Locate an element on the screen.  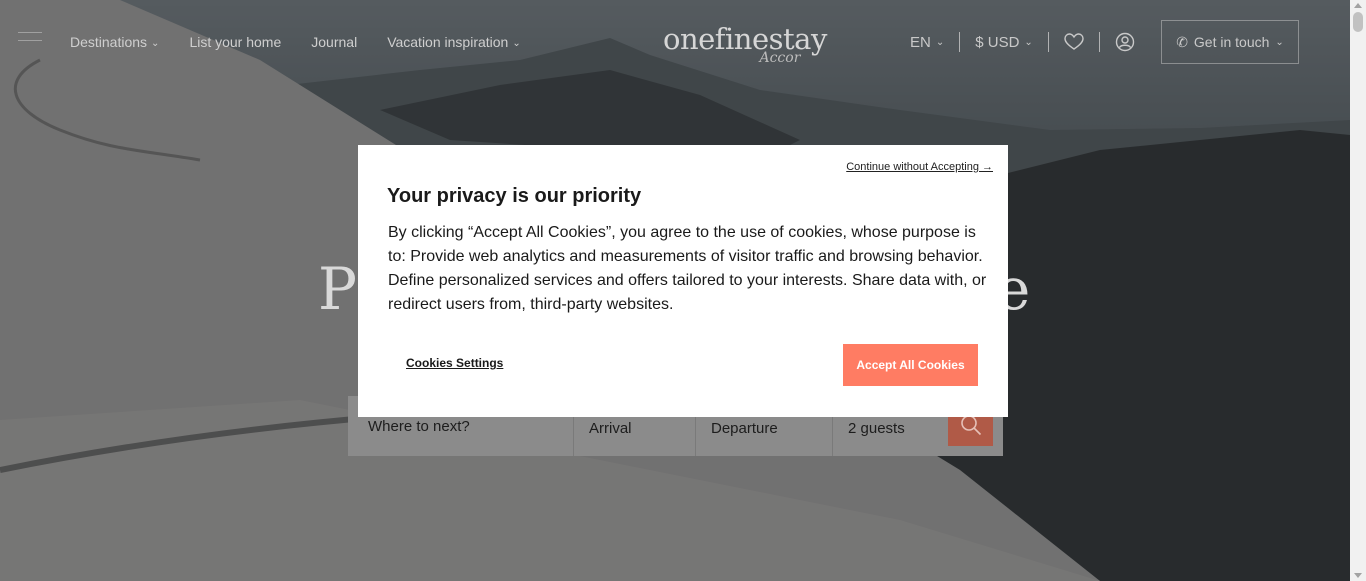
search-icon is located at coordinates (970, 425).